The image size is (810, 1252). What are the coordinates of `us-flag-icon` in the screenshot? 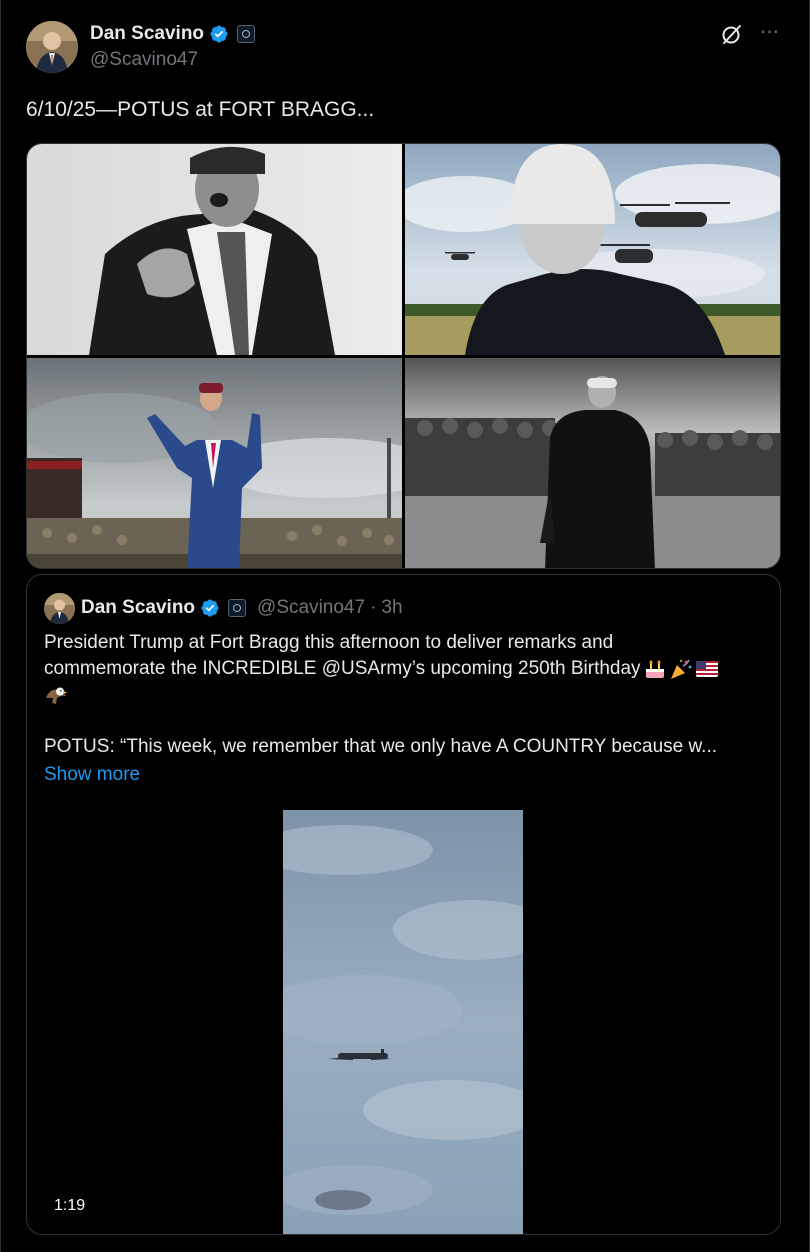 It's located at (706, 669).